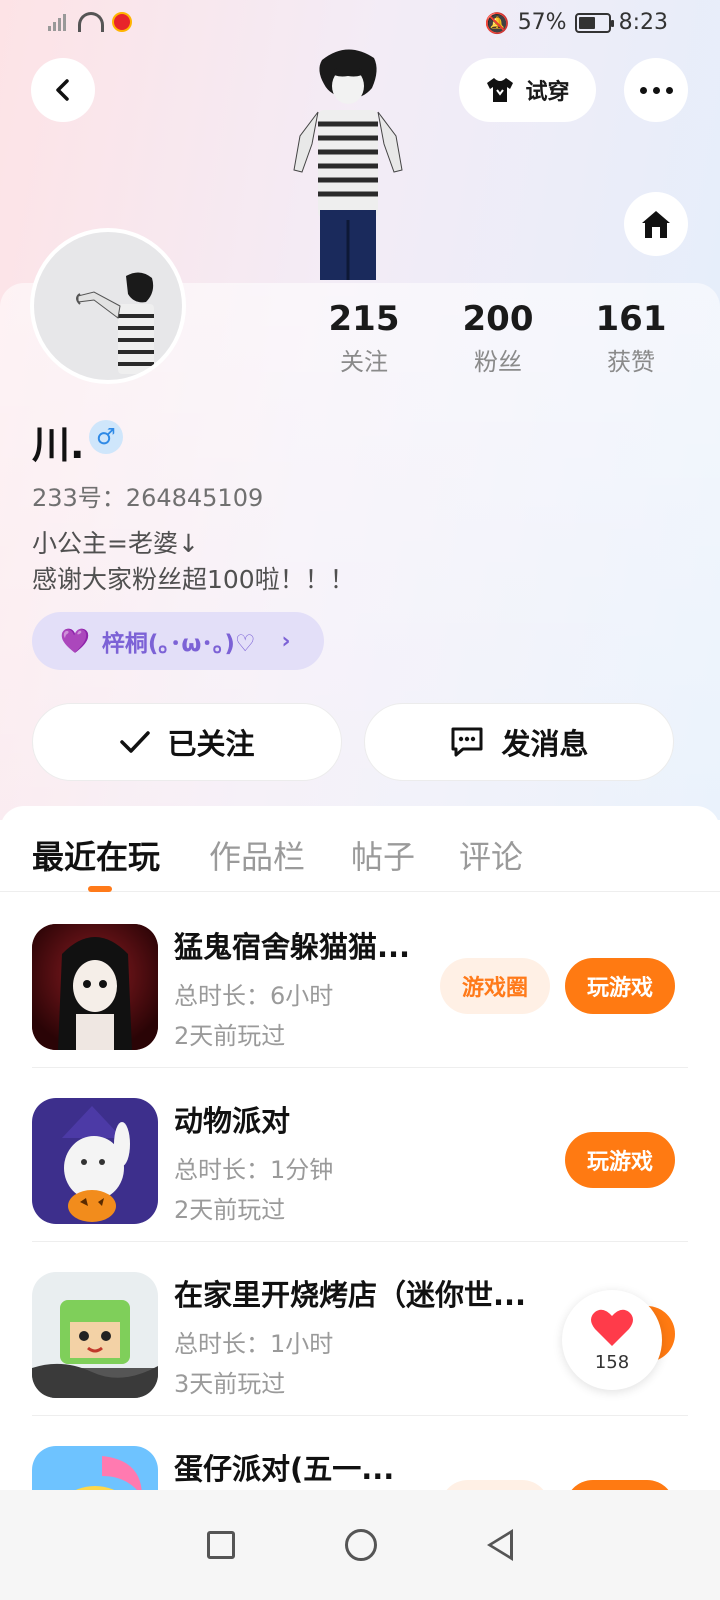 Image resolution: width=720 pixels, height=1600 pixels. Describe the element at coordinates (100, 889) in the screenshot. I see `active-tab-indicator` at that location.